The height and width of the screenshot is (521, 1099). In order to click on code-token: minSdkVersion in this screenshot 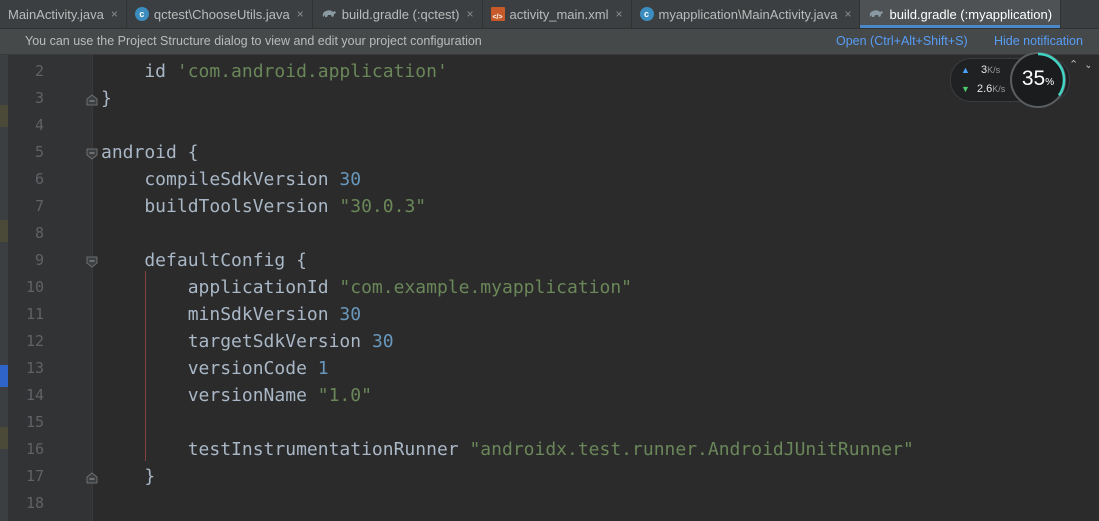, I will do `click(220, 314)`.